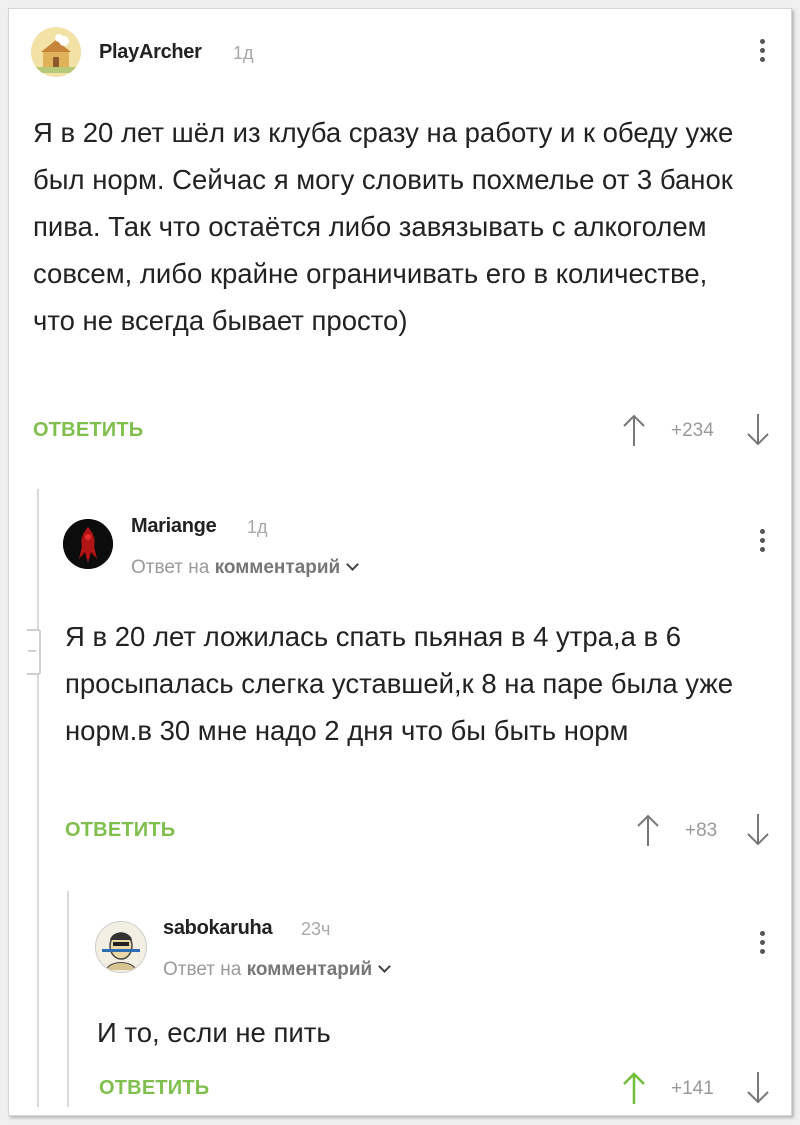  I want to click on reply-to-target: комментарий, so click(310, 969).